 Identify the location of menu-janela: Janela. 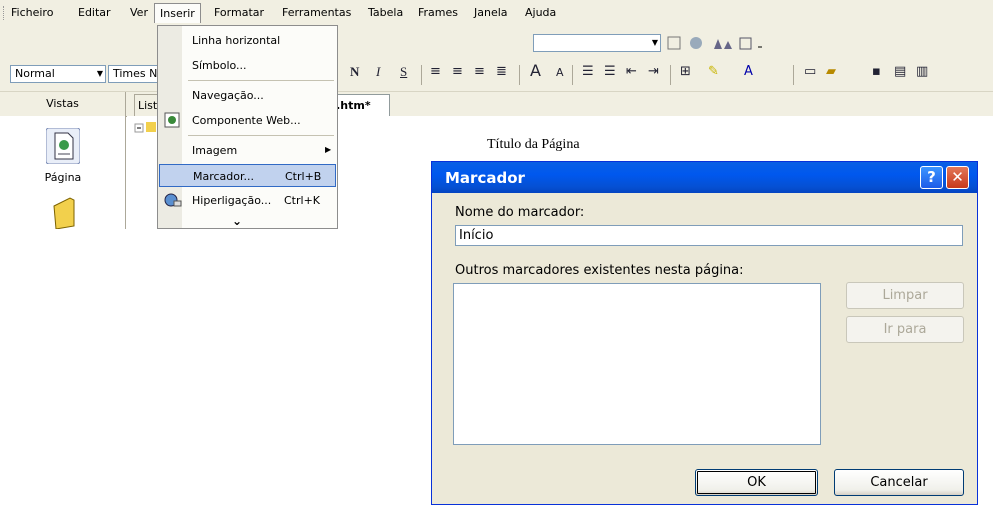
(491, 12).